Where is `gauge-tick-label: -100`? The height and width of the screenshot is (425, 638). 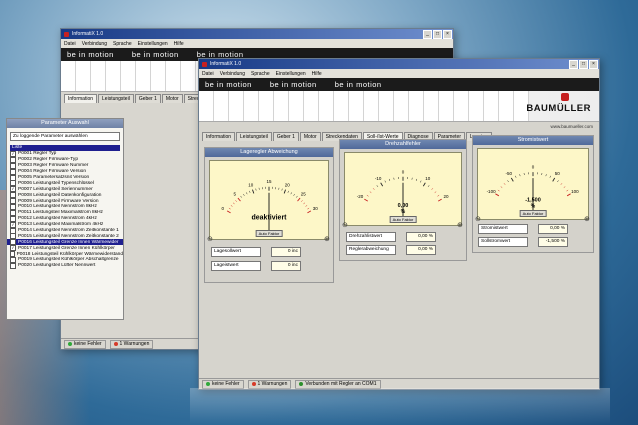 gauge-tick-label: -100 is located at coordinates (492, 191).